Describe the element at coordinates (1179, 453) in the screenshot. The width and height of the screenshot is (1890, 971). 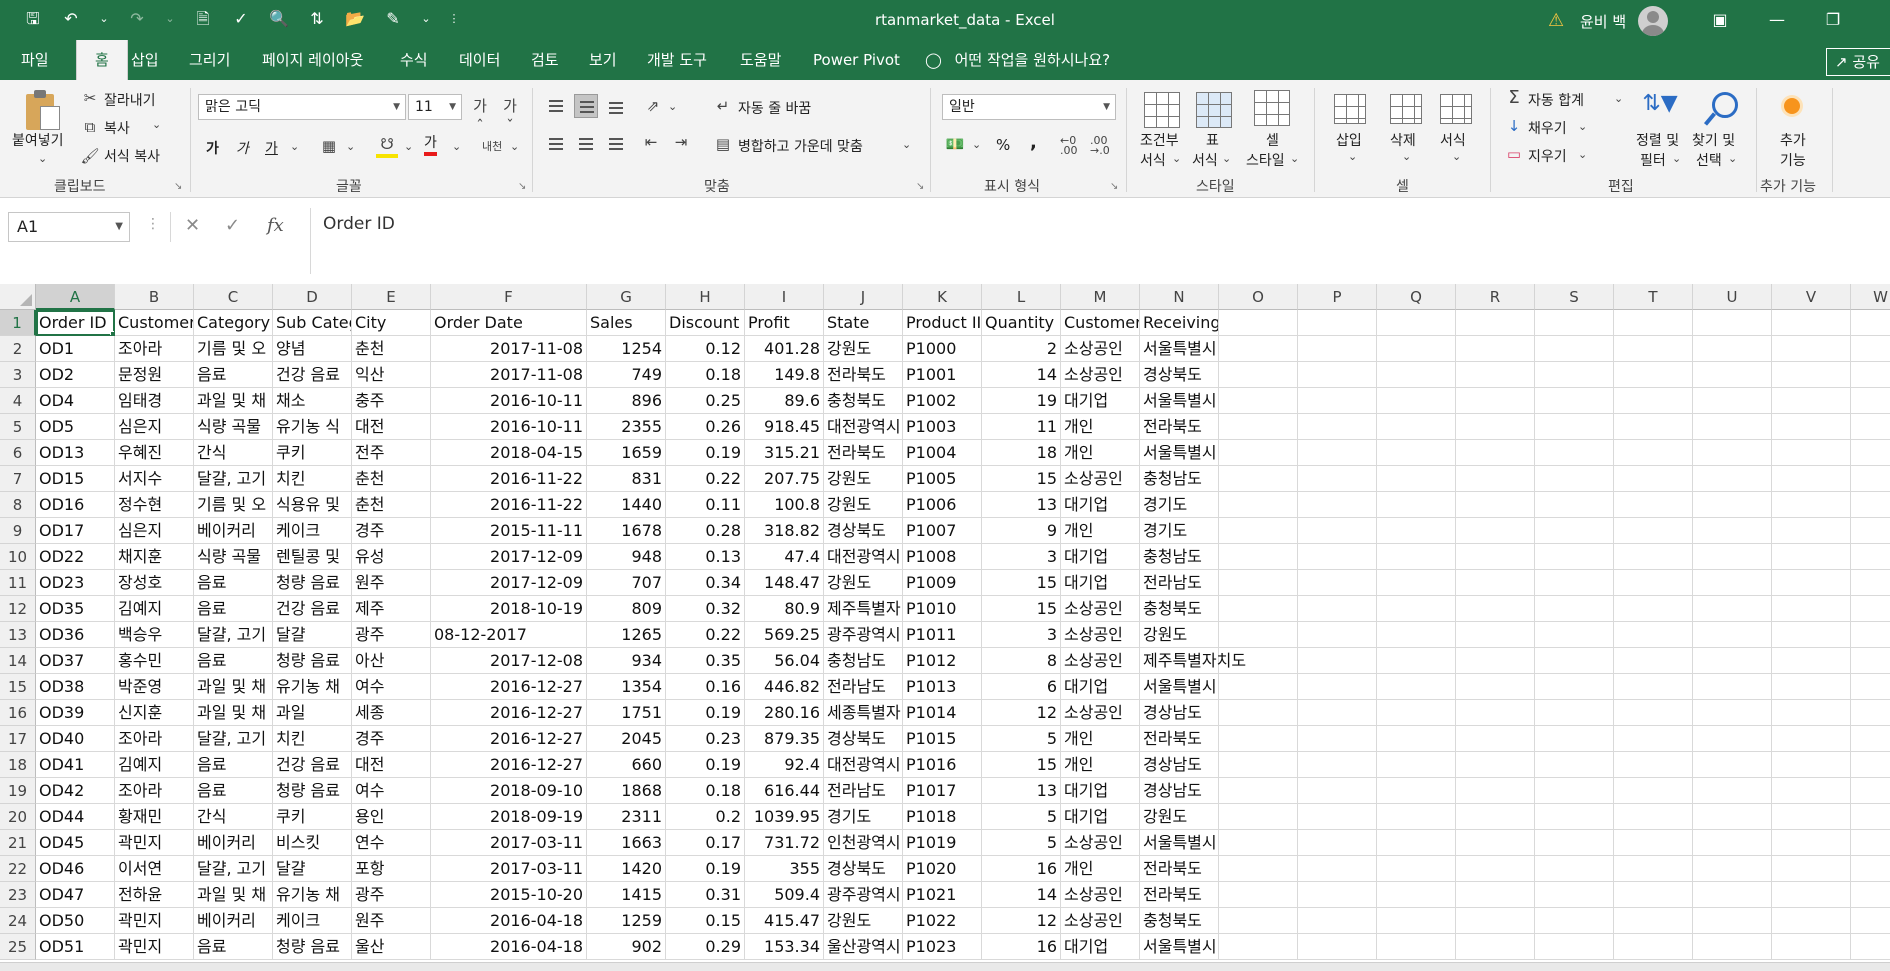
I see `table-cell: 서울특별시` at that location.